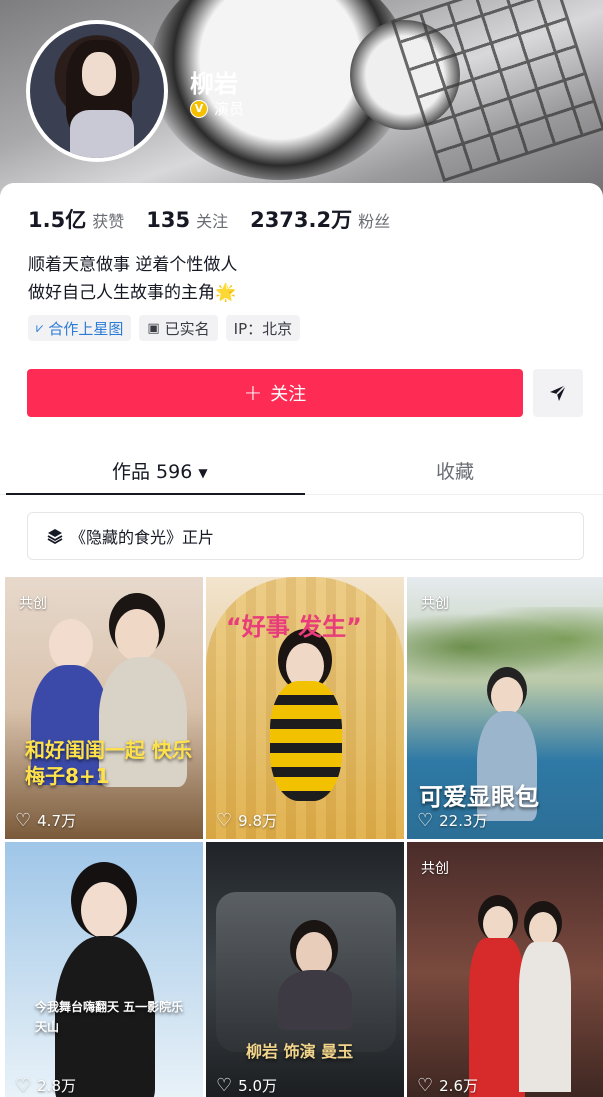 Image resolution: width=603 pixels, height=1097 pixels. What do you see at coordinates (152, 472) in the screenshot?
I see `tab-works-label: 作品 596` at bounding box center [152, 472].